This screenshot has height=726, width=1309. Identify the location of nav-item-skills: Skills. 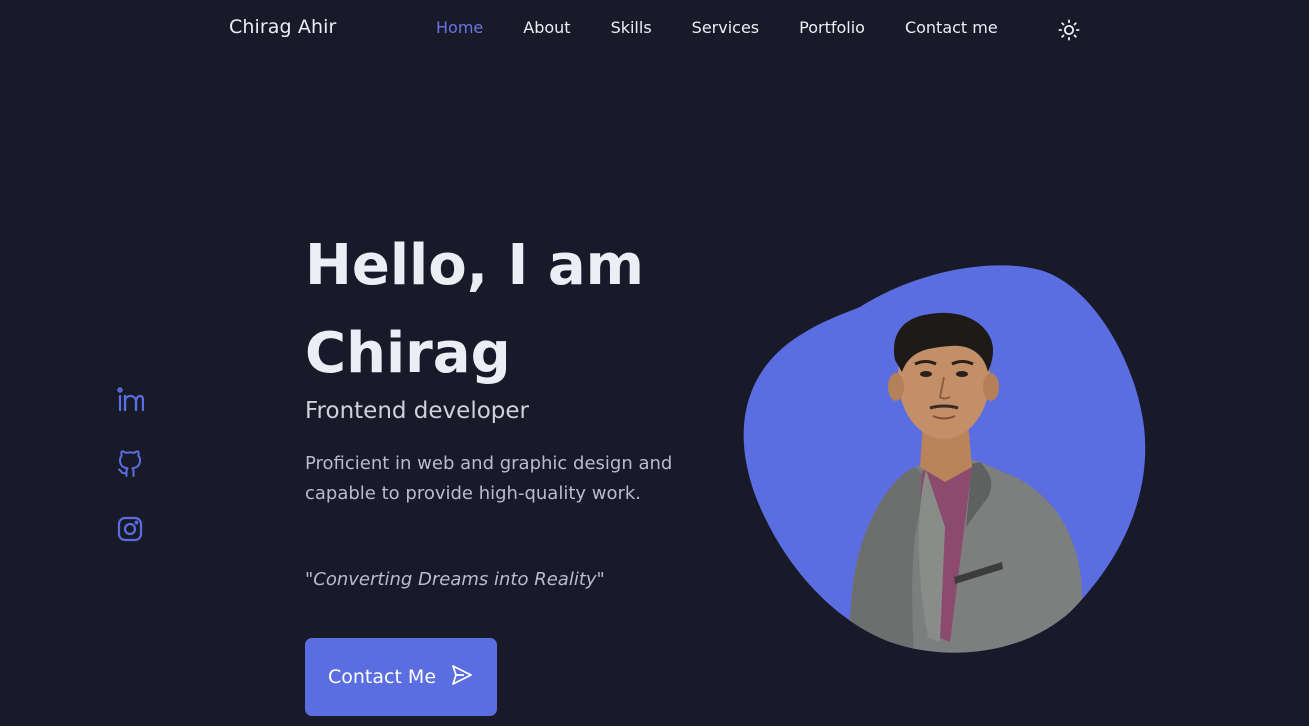
(631, 27).